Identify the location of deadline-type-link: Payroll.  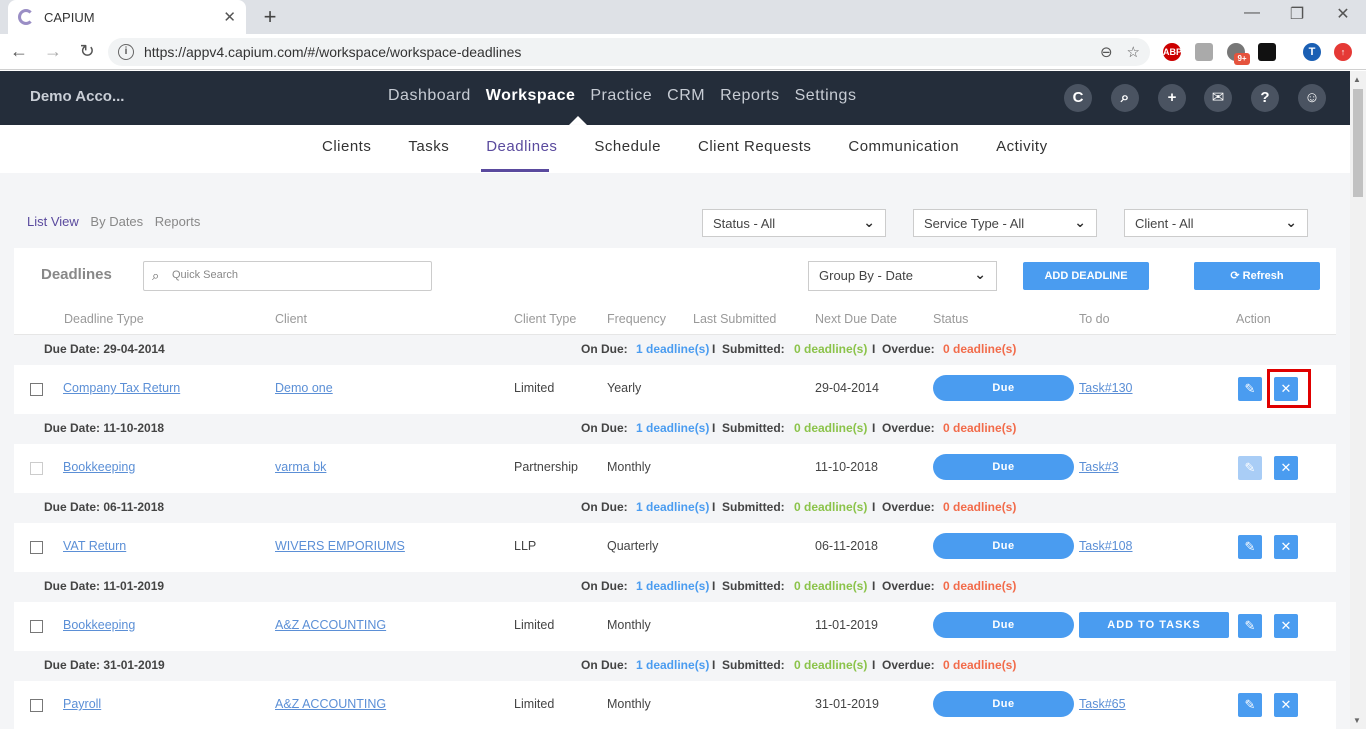
(82, 704).